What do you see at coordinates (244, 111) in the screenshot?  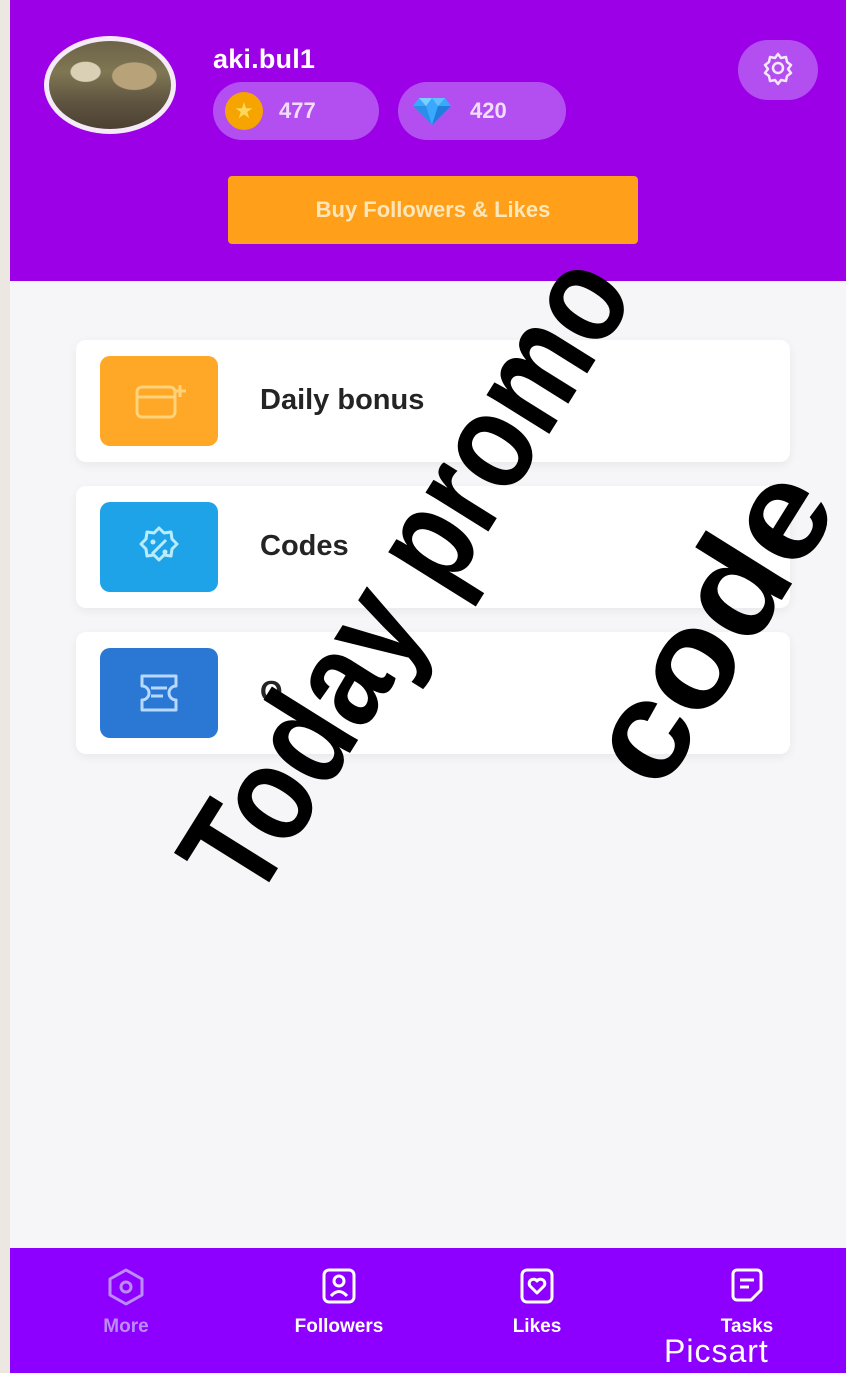 I see `coin-icon: ★` at bounding box center [244, 111].